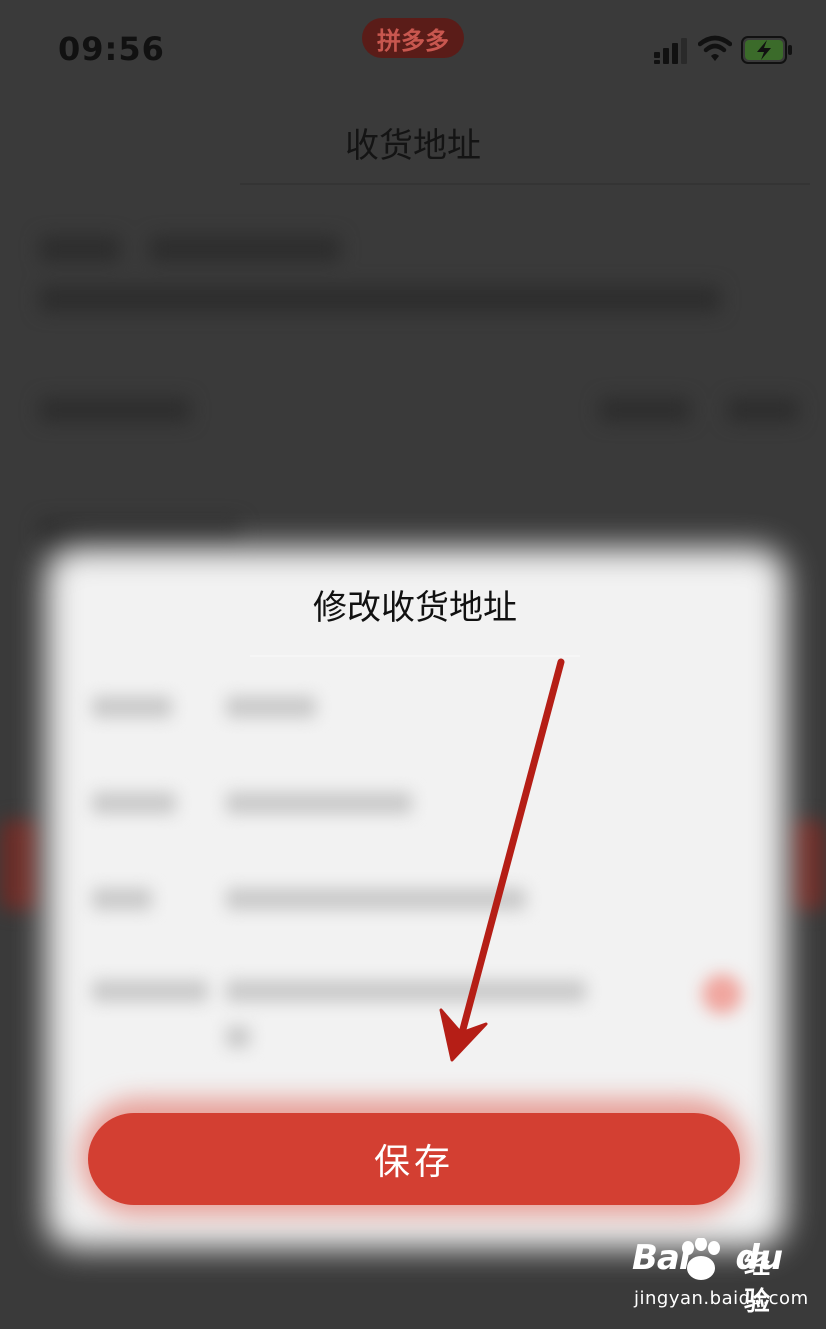 The image size is (826, 1329). I want to click on baidu-jingyan-watermark: Bai du 经验 jingyan.baidu.com, so click(720, 1277).